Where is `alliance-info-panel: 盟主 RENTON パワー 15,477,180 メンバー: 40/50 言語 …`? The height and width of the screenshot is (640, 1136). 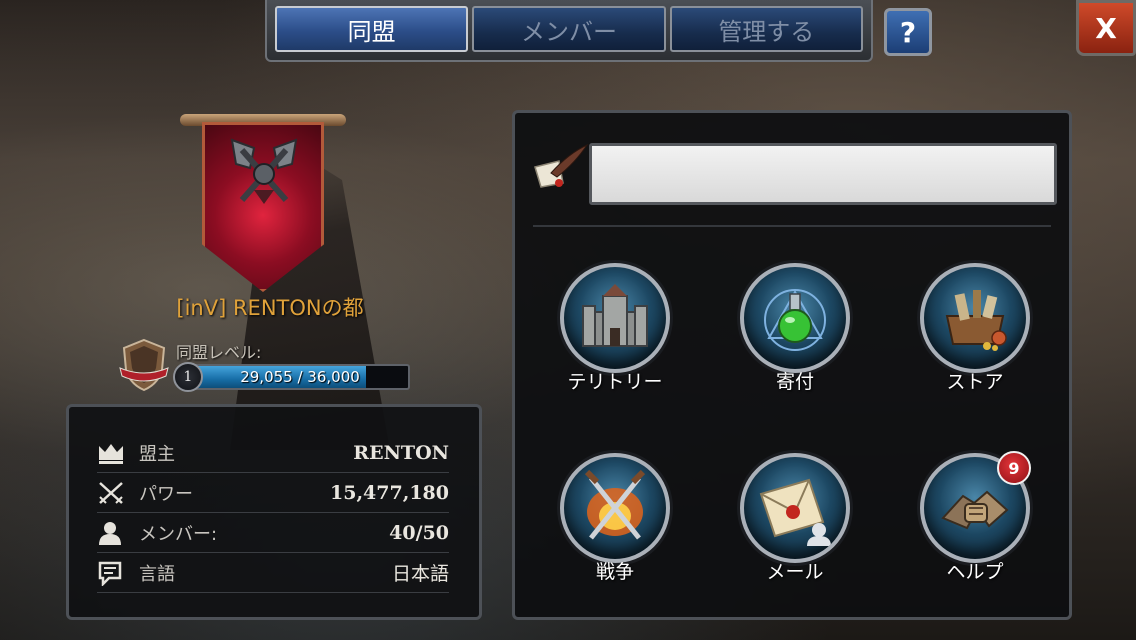
alliance-info-panel: 盟主 RENTON パワー 15,477,180 メンバー: 40/50 言語 … is located at coordinates (274, 512).